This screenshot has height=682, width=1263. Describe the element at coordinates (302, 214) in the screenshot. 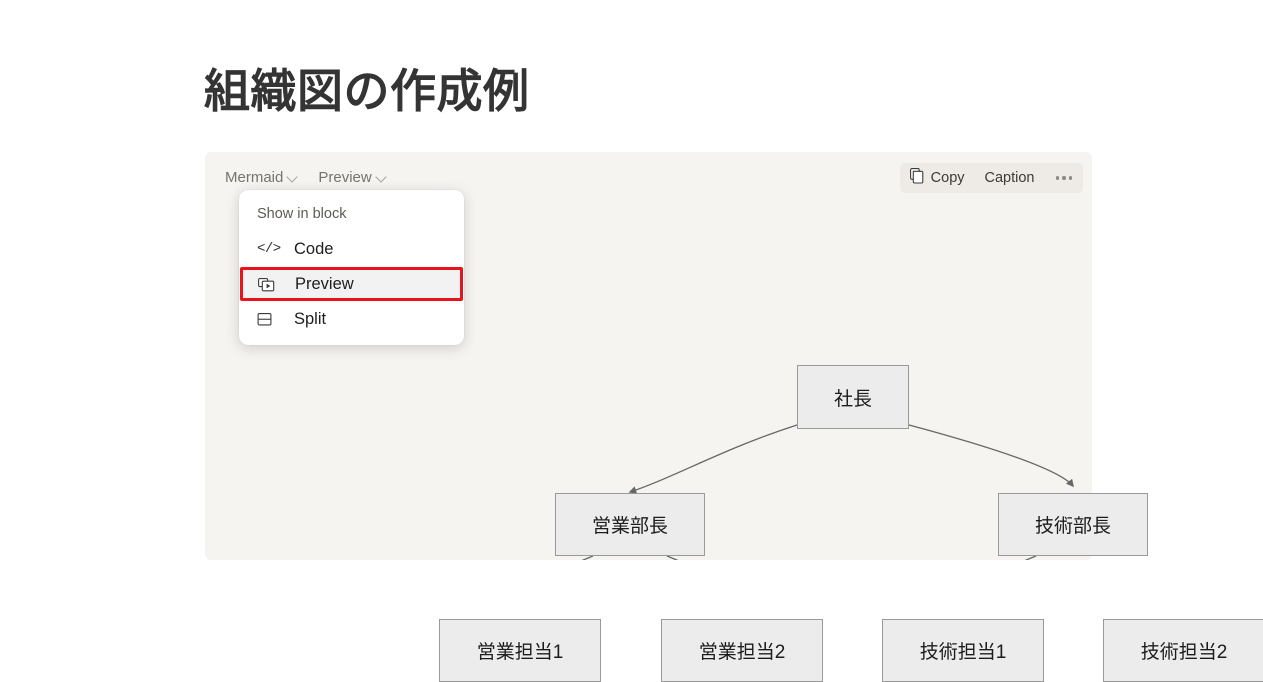

I see `menu-header-label: Show in block` at that location.